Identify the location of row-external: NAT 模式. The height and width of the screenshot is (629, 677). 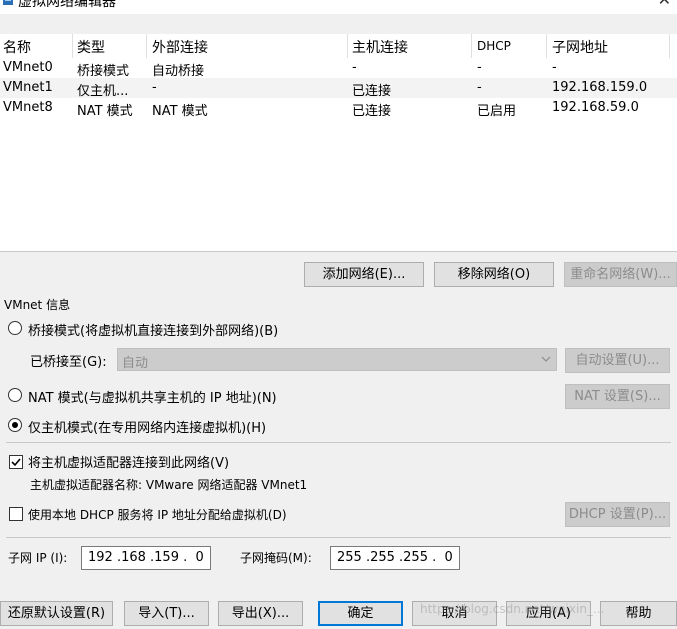
(180, 111).